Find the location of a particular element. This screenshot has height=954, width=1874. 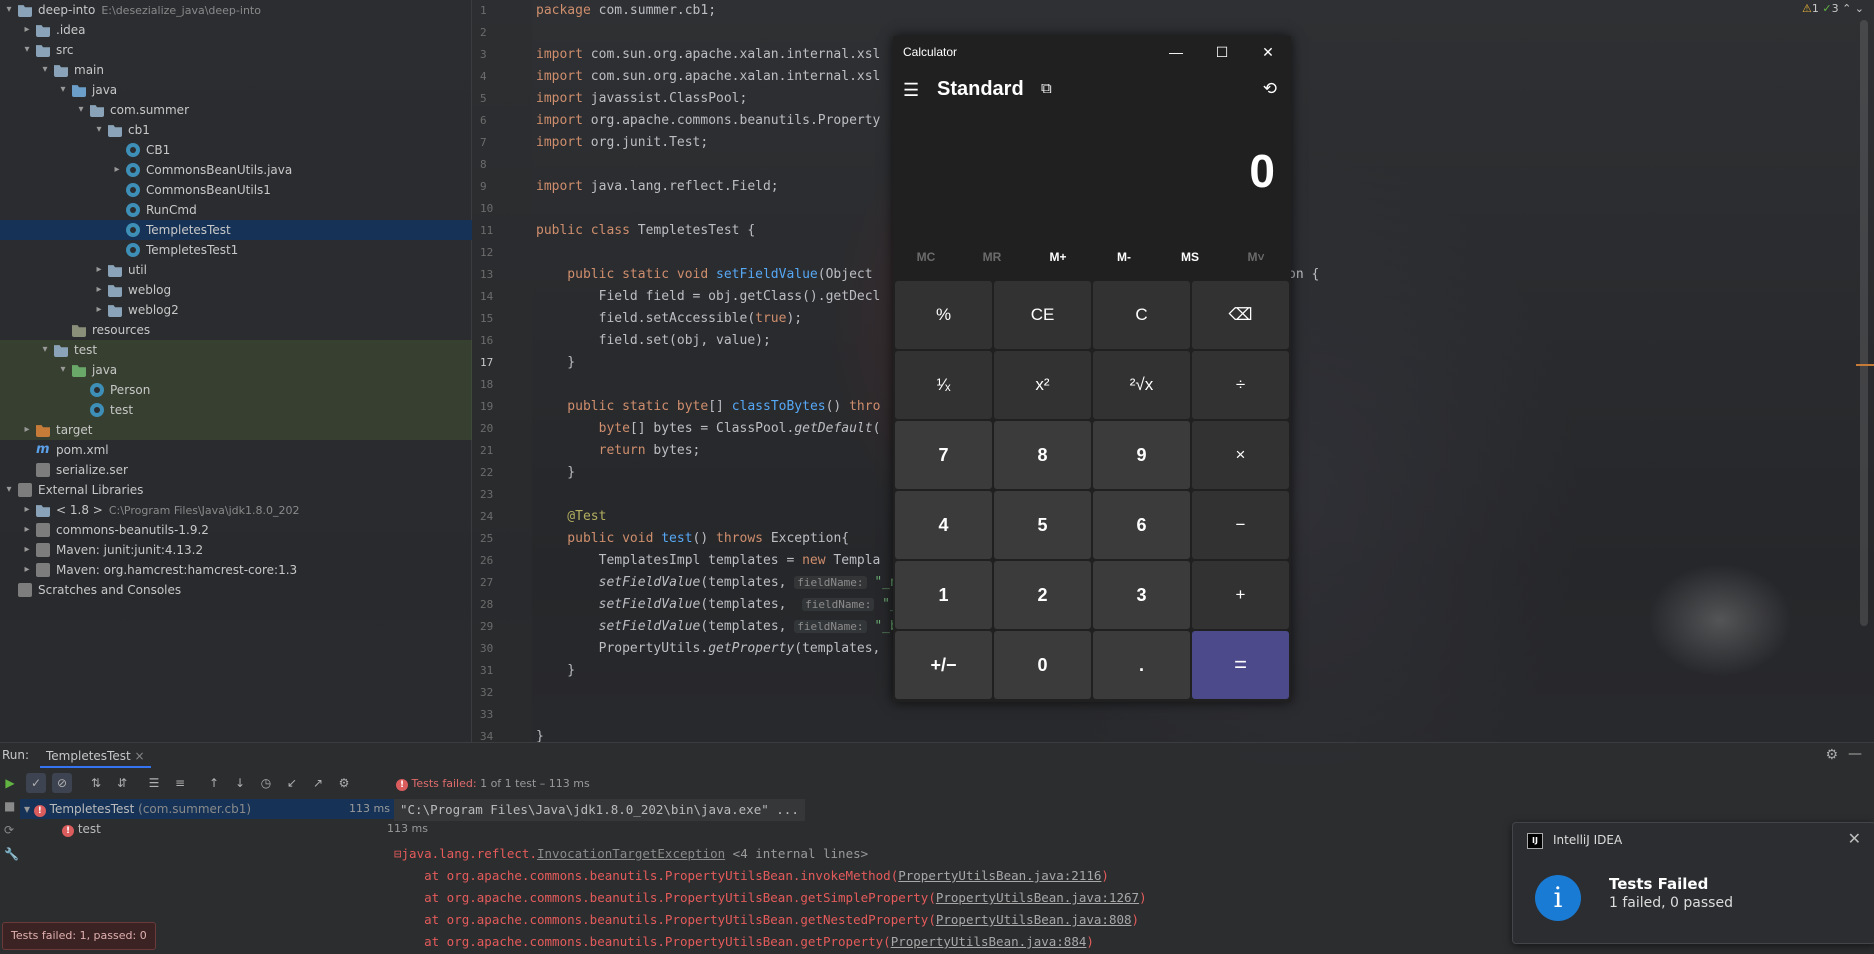

calc-key: . is located at coordinates (1141, 665).